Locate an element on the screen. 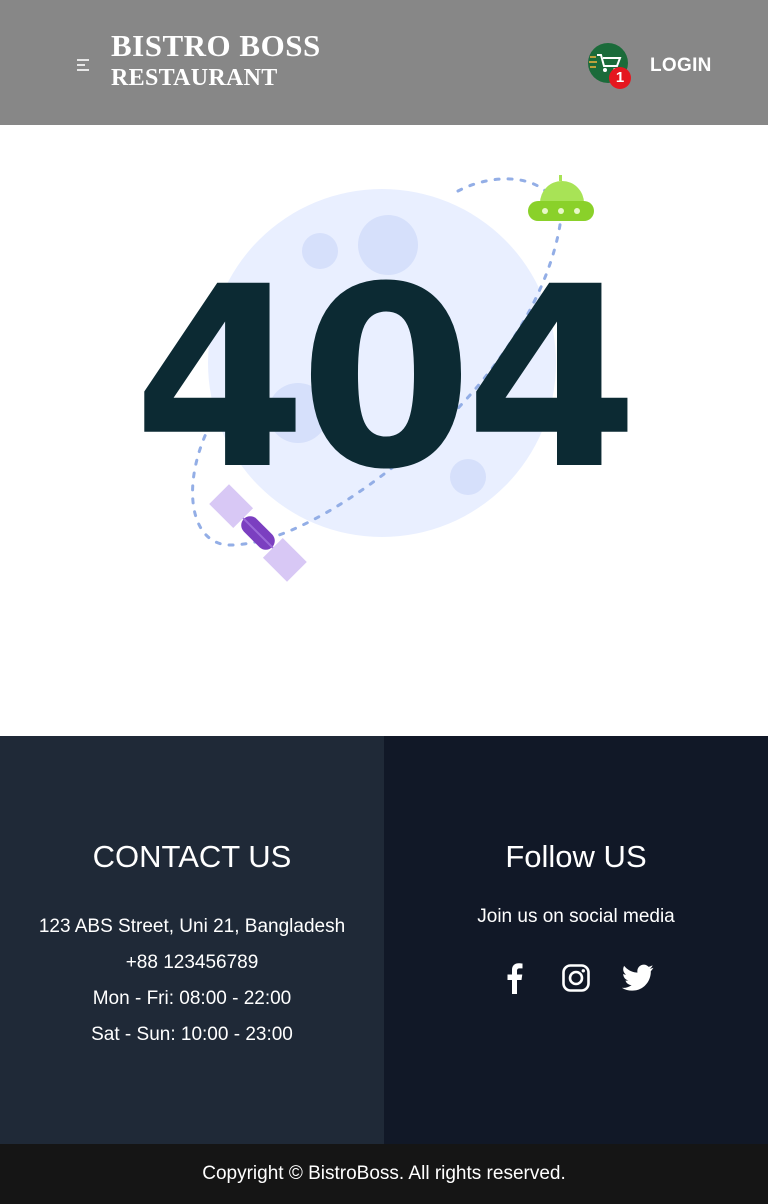 This screenshot has height=1204, width=768. contact-title: CONTACT US is located at coordinates (192, 856).